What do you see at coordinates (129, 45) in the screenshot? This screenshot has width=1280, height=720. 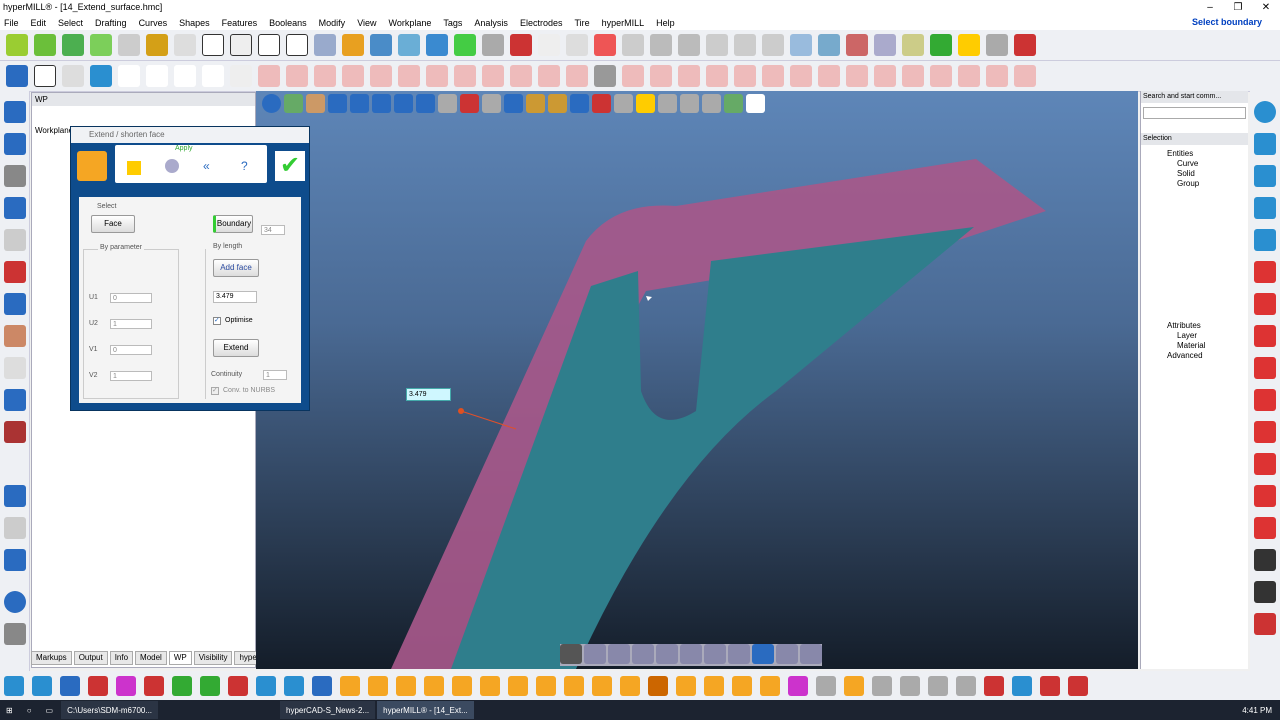 I see `tool-icon` at bounding box center [129, 45].